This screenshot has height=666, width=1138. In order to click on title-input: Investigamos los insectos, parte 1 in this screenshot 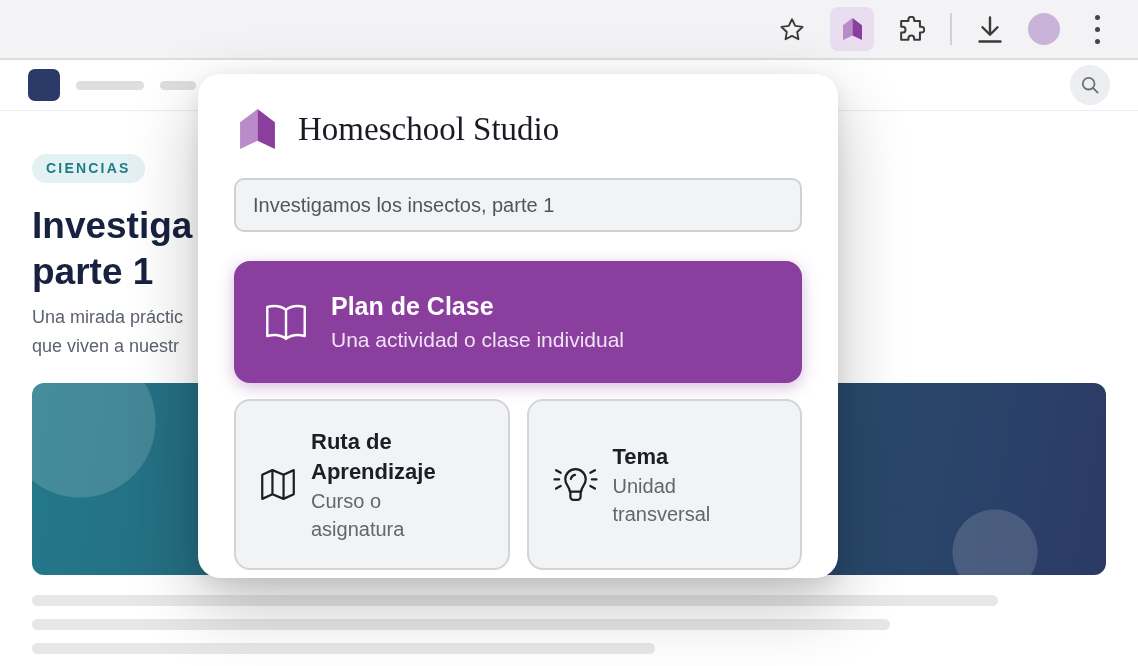, I will do `click(518, 205)`.